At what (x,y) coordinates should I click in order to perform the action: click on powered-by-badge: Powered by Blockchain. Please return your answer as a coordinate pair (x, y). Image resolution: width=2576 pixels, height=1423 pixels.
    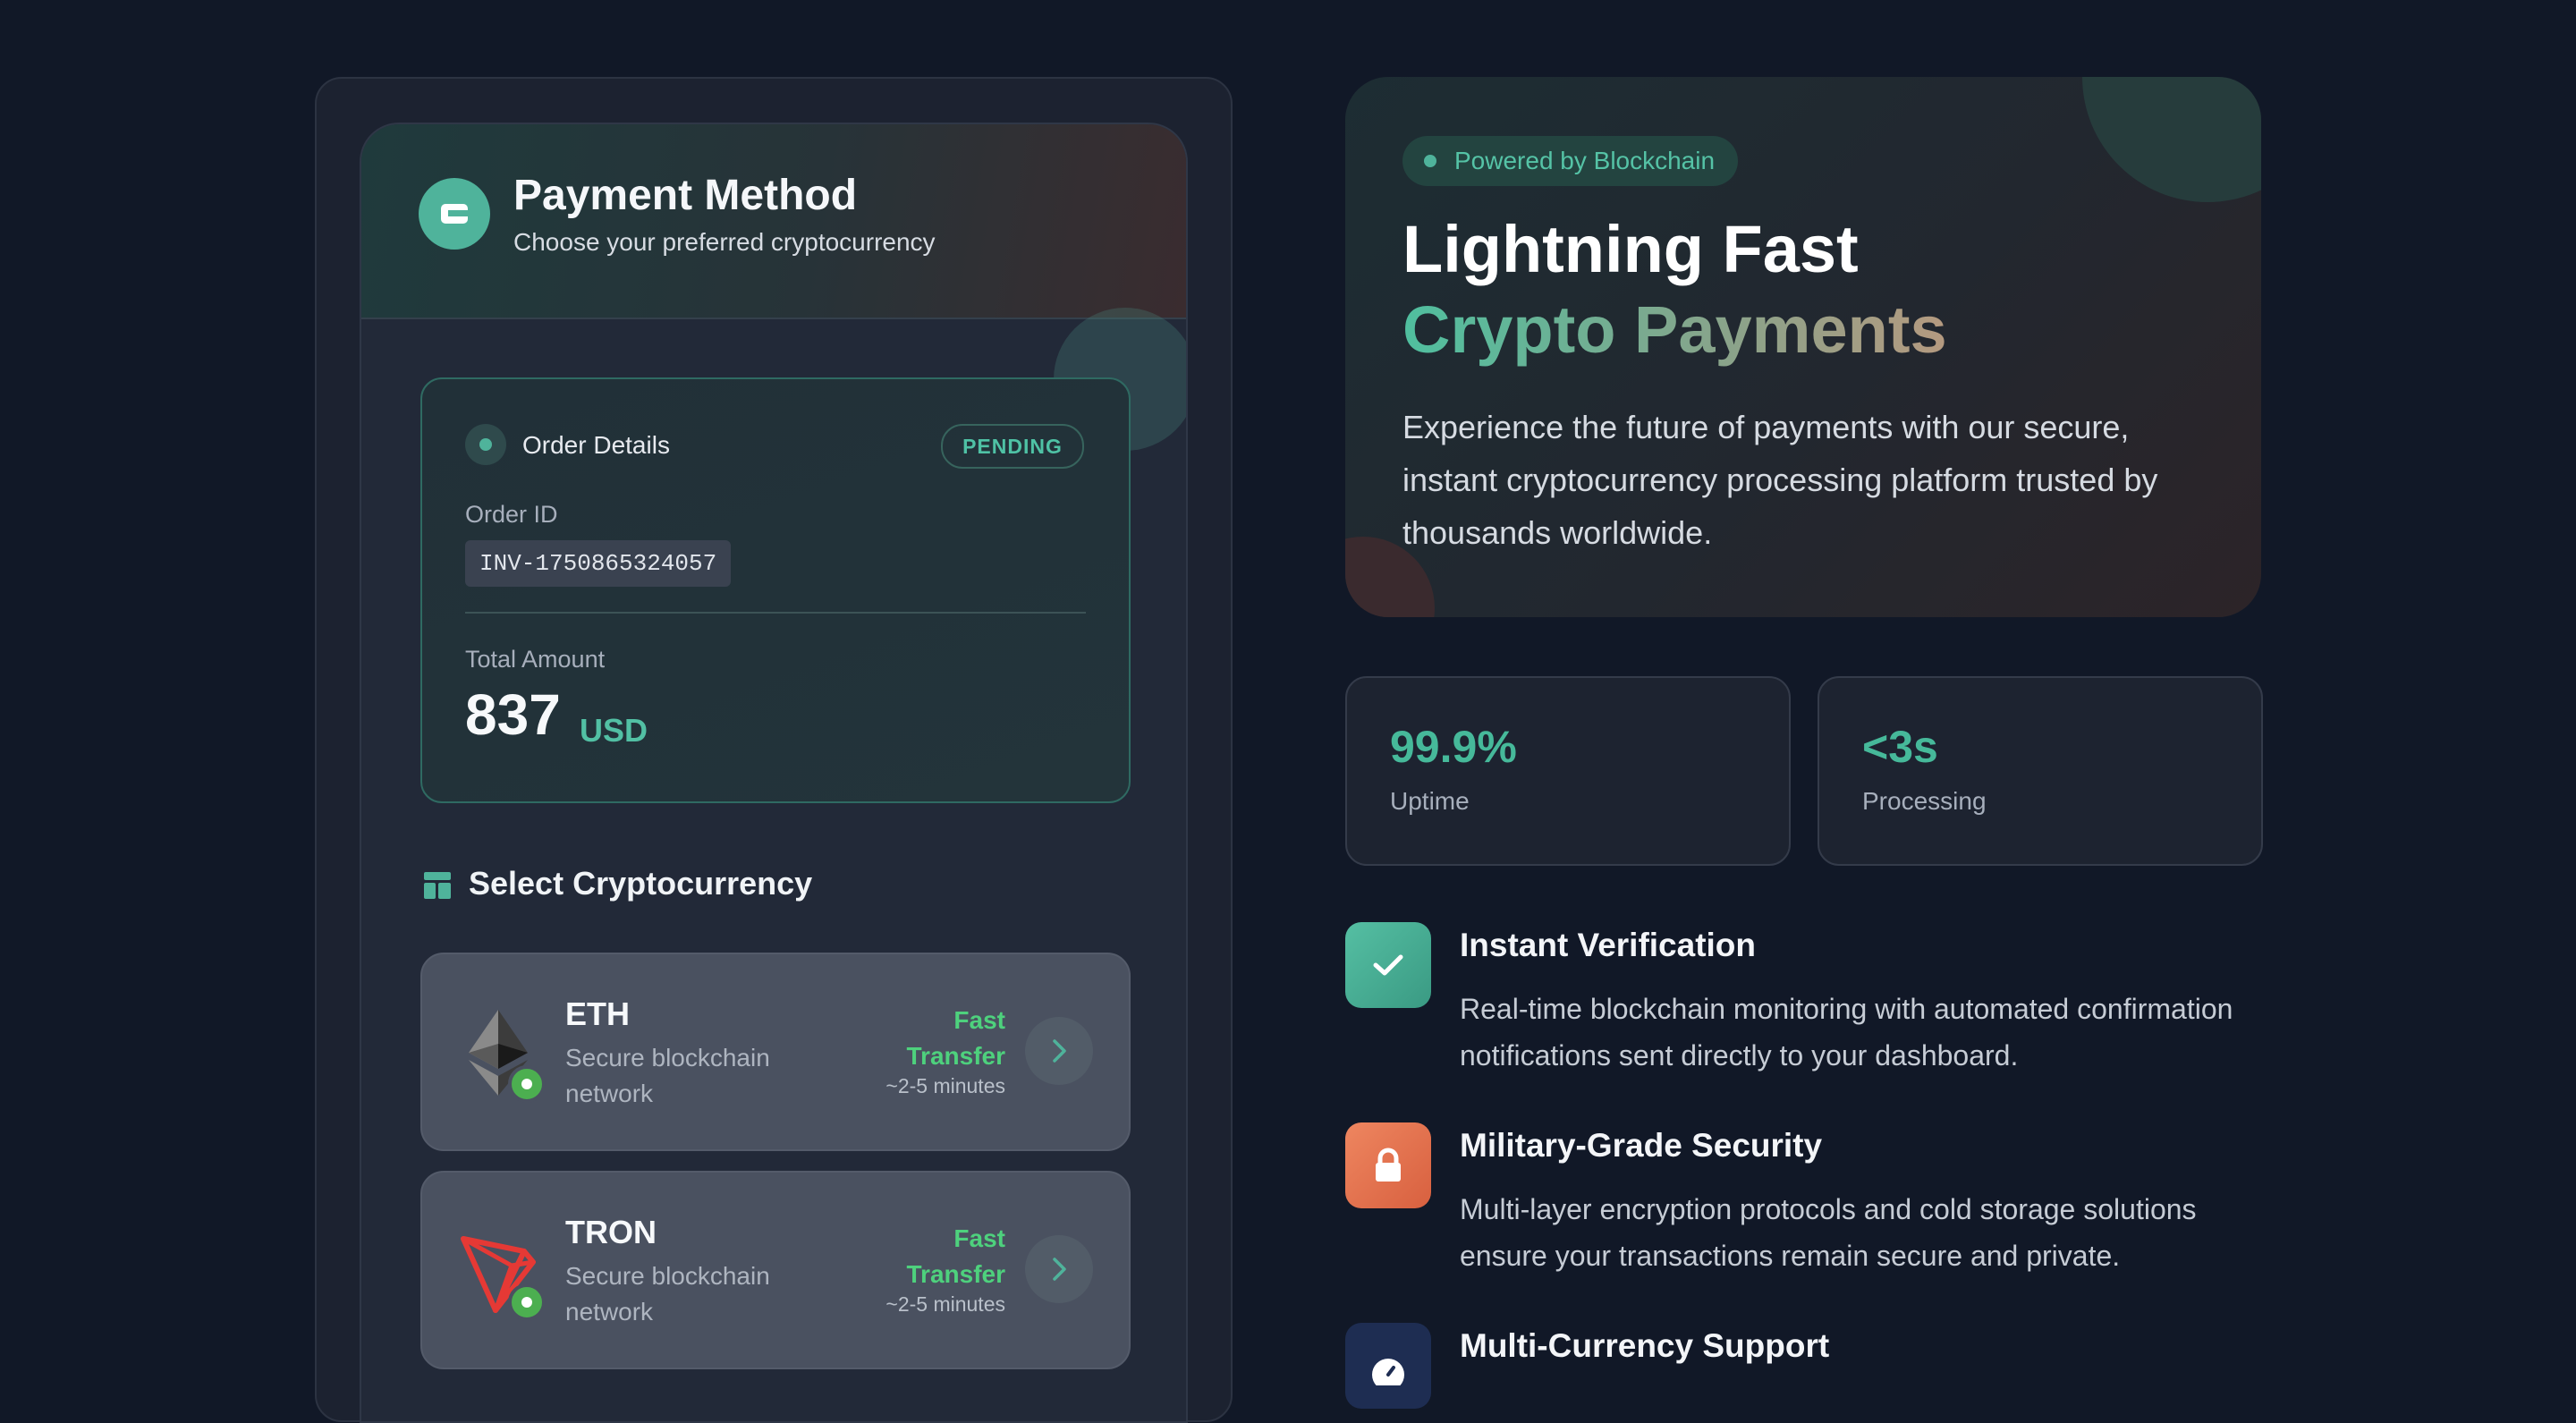
    Looking at the image, I should click on (1570, 161).